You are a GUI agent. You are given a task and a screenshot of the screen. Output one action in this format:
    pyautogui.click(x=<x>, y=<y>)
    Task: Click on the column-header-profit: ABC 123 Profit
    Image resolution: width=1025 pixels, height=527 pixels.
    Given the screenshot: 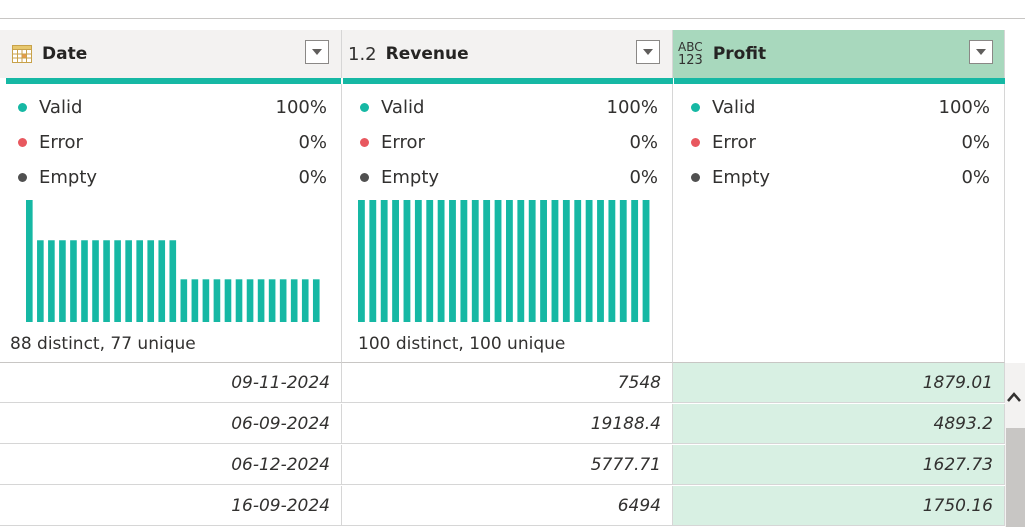 What is the action you would take?
    pyautogui.click(x=839, y=54)
    